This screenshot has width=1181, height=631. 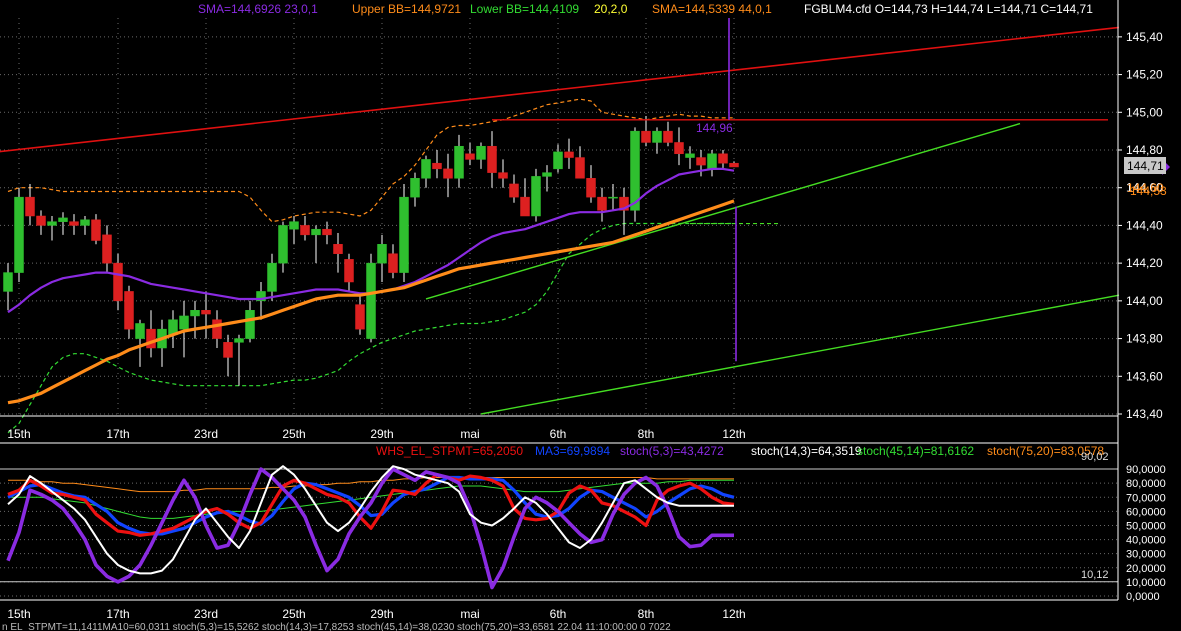 I want to click on price-tick-label: 143,80, so click(x=1144, y=339).